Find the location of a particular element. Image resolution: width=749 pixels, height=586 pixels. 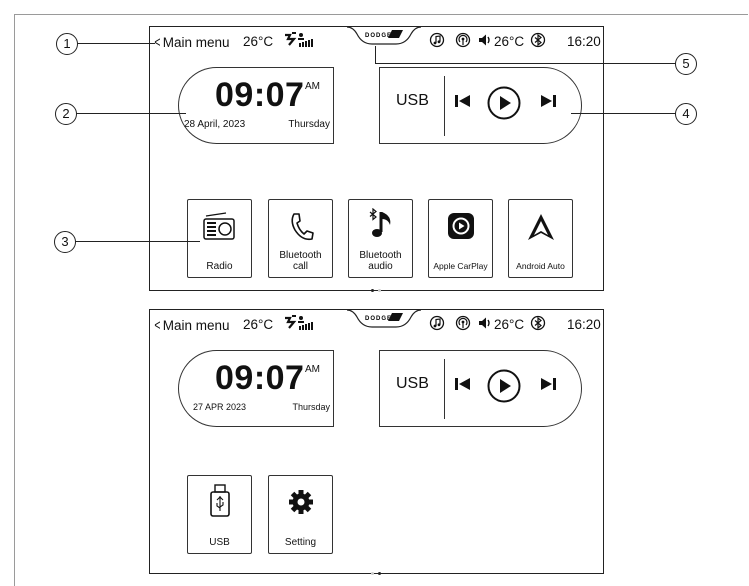

callout-4: 4 is located at coordinates (686, 114).